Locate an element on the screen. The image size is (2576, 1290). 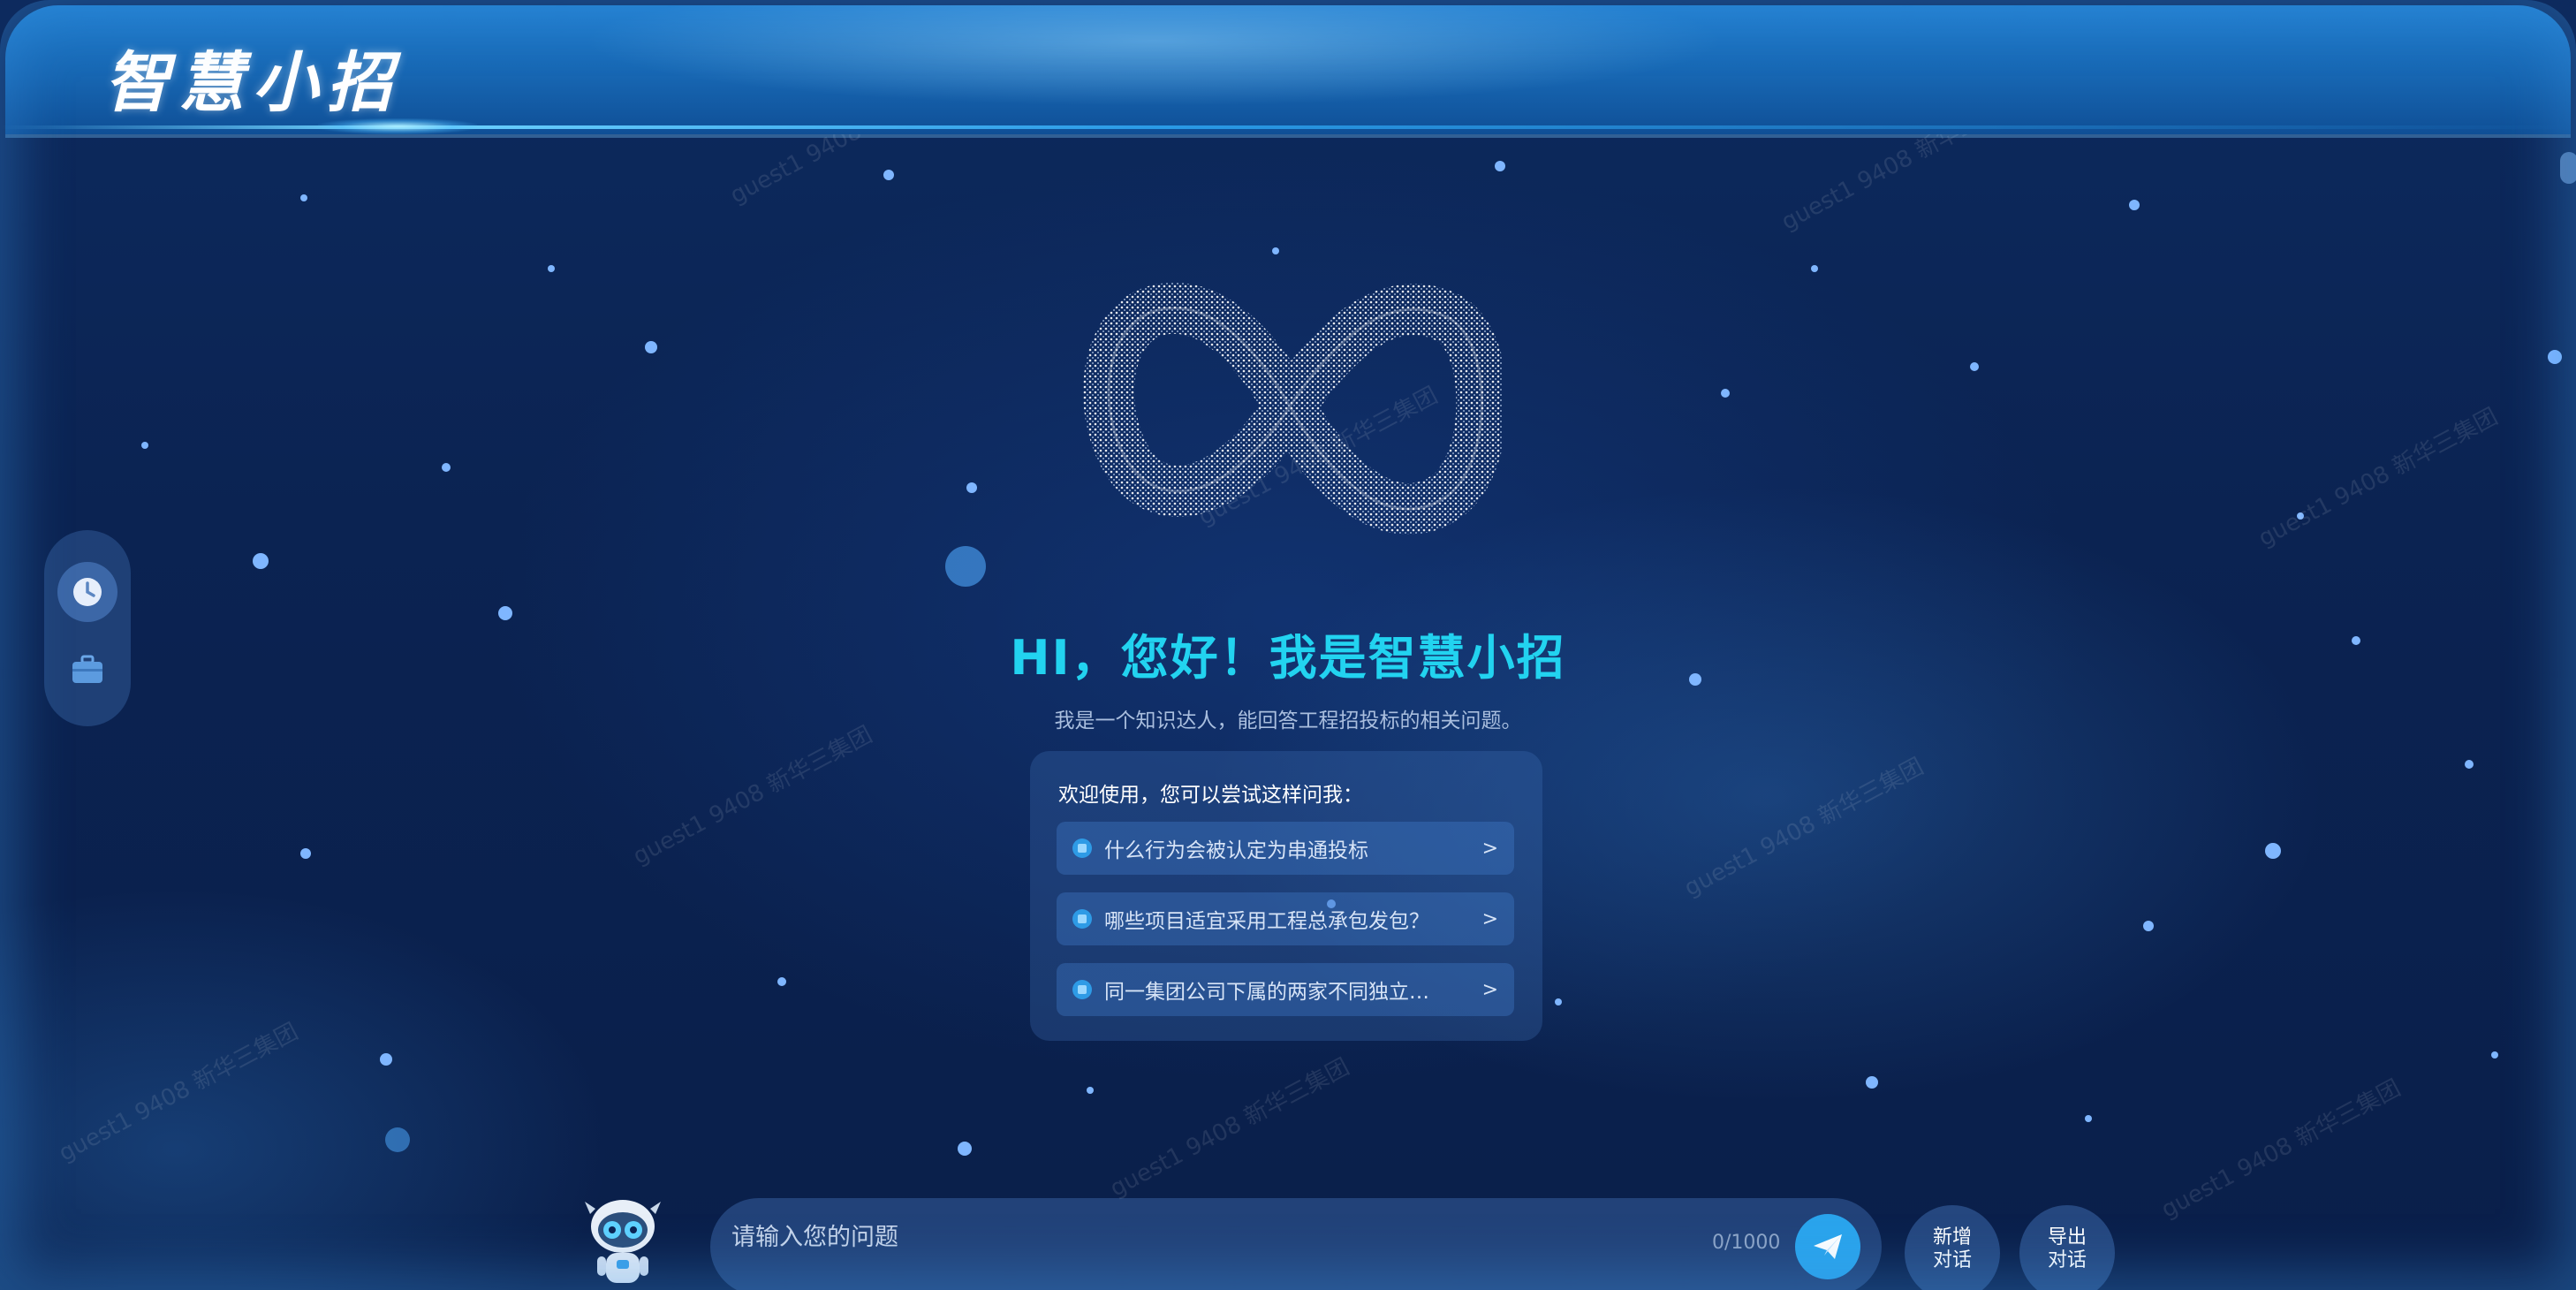
send-button is located at coordinates (1828, 1246).